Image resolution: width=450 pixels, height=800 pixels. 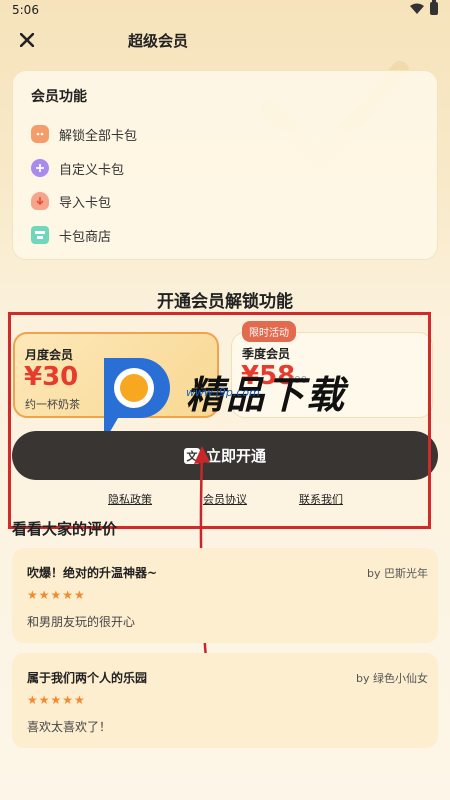 What do you see at coordinates (25, 10) in the screenshot?
I see `status-time: 5:06` at bounding box center [25, 10].